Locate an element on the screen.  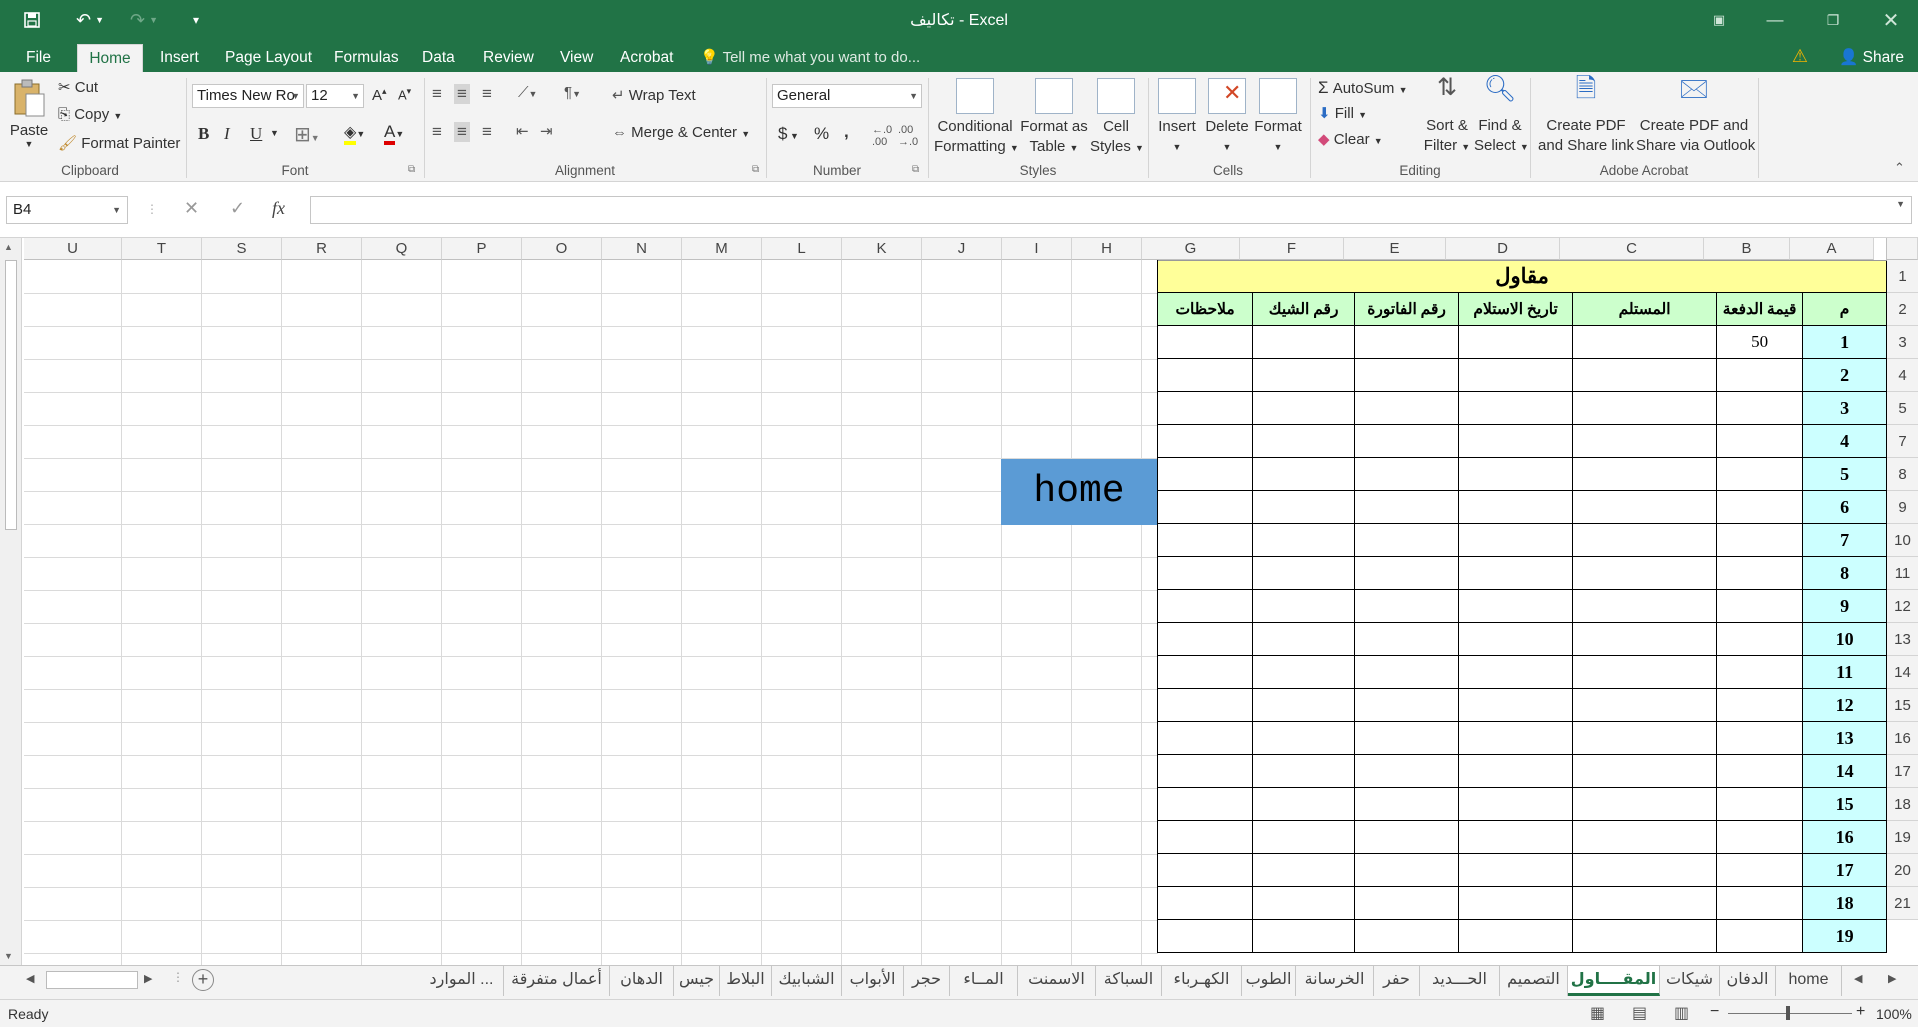
align-right-icon: ≡ is located at coordinates (487, 132).